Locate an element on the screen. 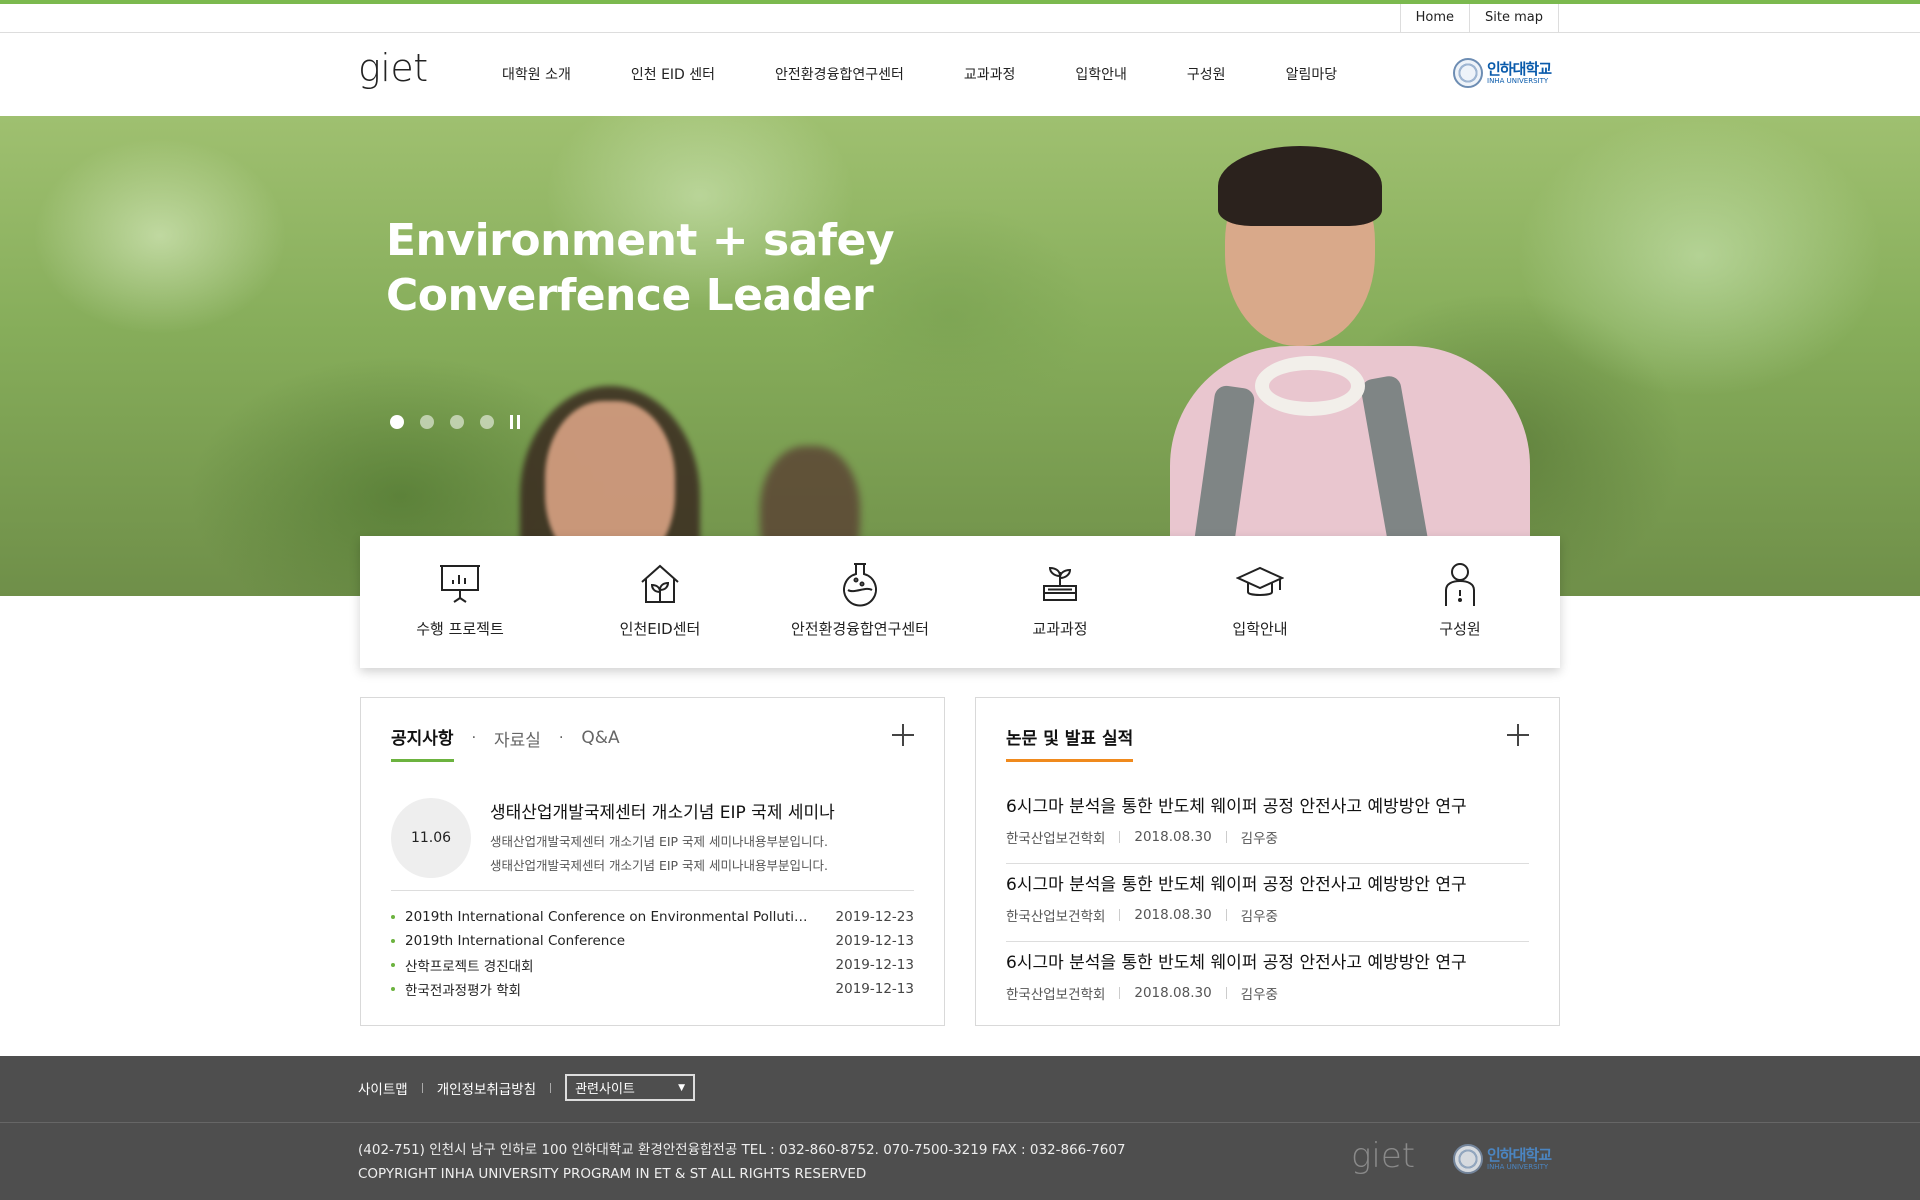 The width and height of the screenshot is (1920, 1200). quick-item-projects: 수행 프로젝트 is located at coordinates (460, 602).